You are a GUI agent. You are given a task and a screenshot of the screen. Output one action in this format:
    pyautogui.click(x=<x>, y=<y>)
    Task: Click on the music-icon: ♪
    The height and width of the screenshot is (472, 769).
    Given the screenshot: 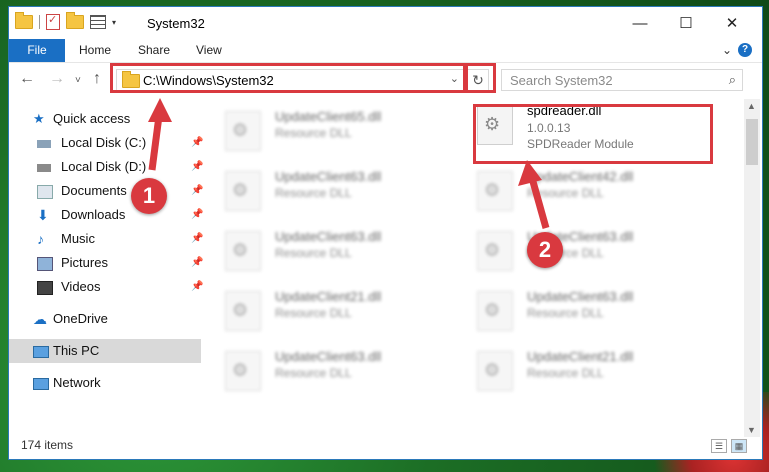 What is the action you would take?
    pyautogui.click(x=40, y=239)
    